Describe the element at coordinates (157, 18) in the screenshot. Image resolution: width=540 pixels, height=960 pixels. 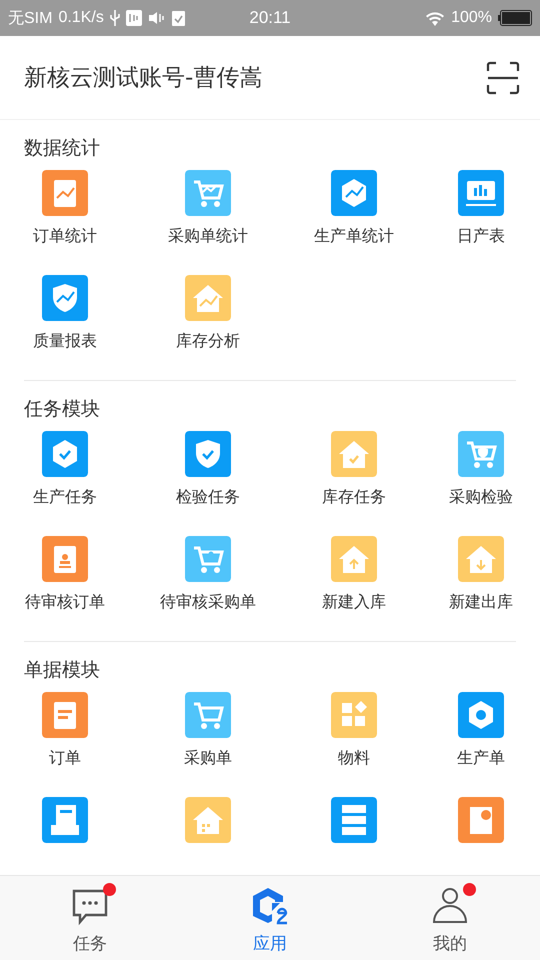
I see `vibrate-icon` at that location.